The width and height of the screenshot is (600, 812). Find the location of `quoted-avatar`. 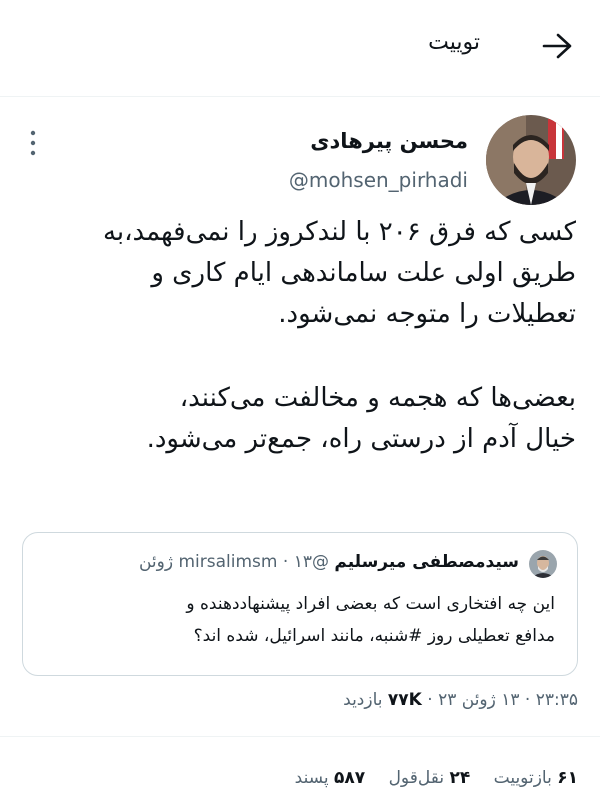

quoted-avatar is located at coordinates (543, 564).